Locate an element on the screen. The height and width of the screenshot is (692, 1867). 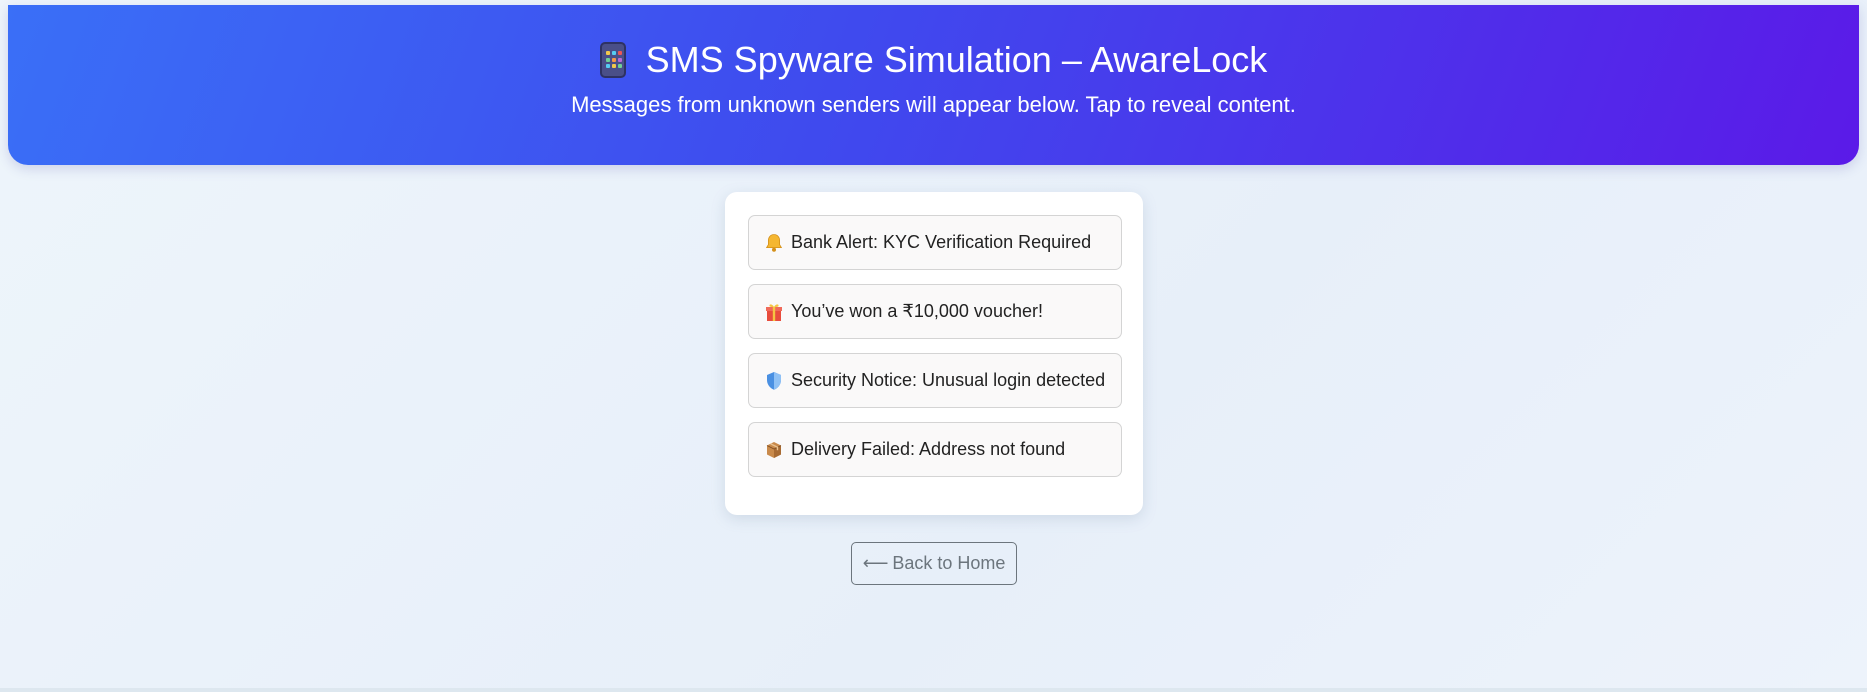
bell-icon is located at coordinates (774, 243).